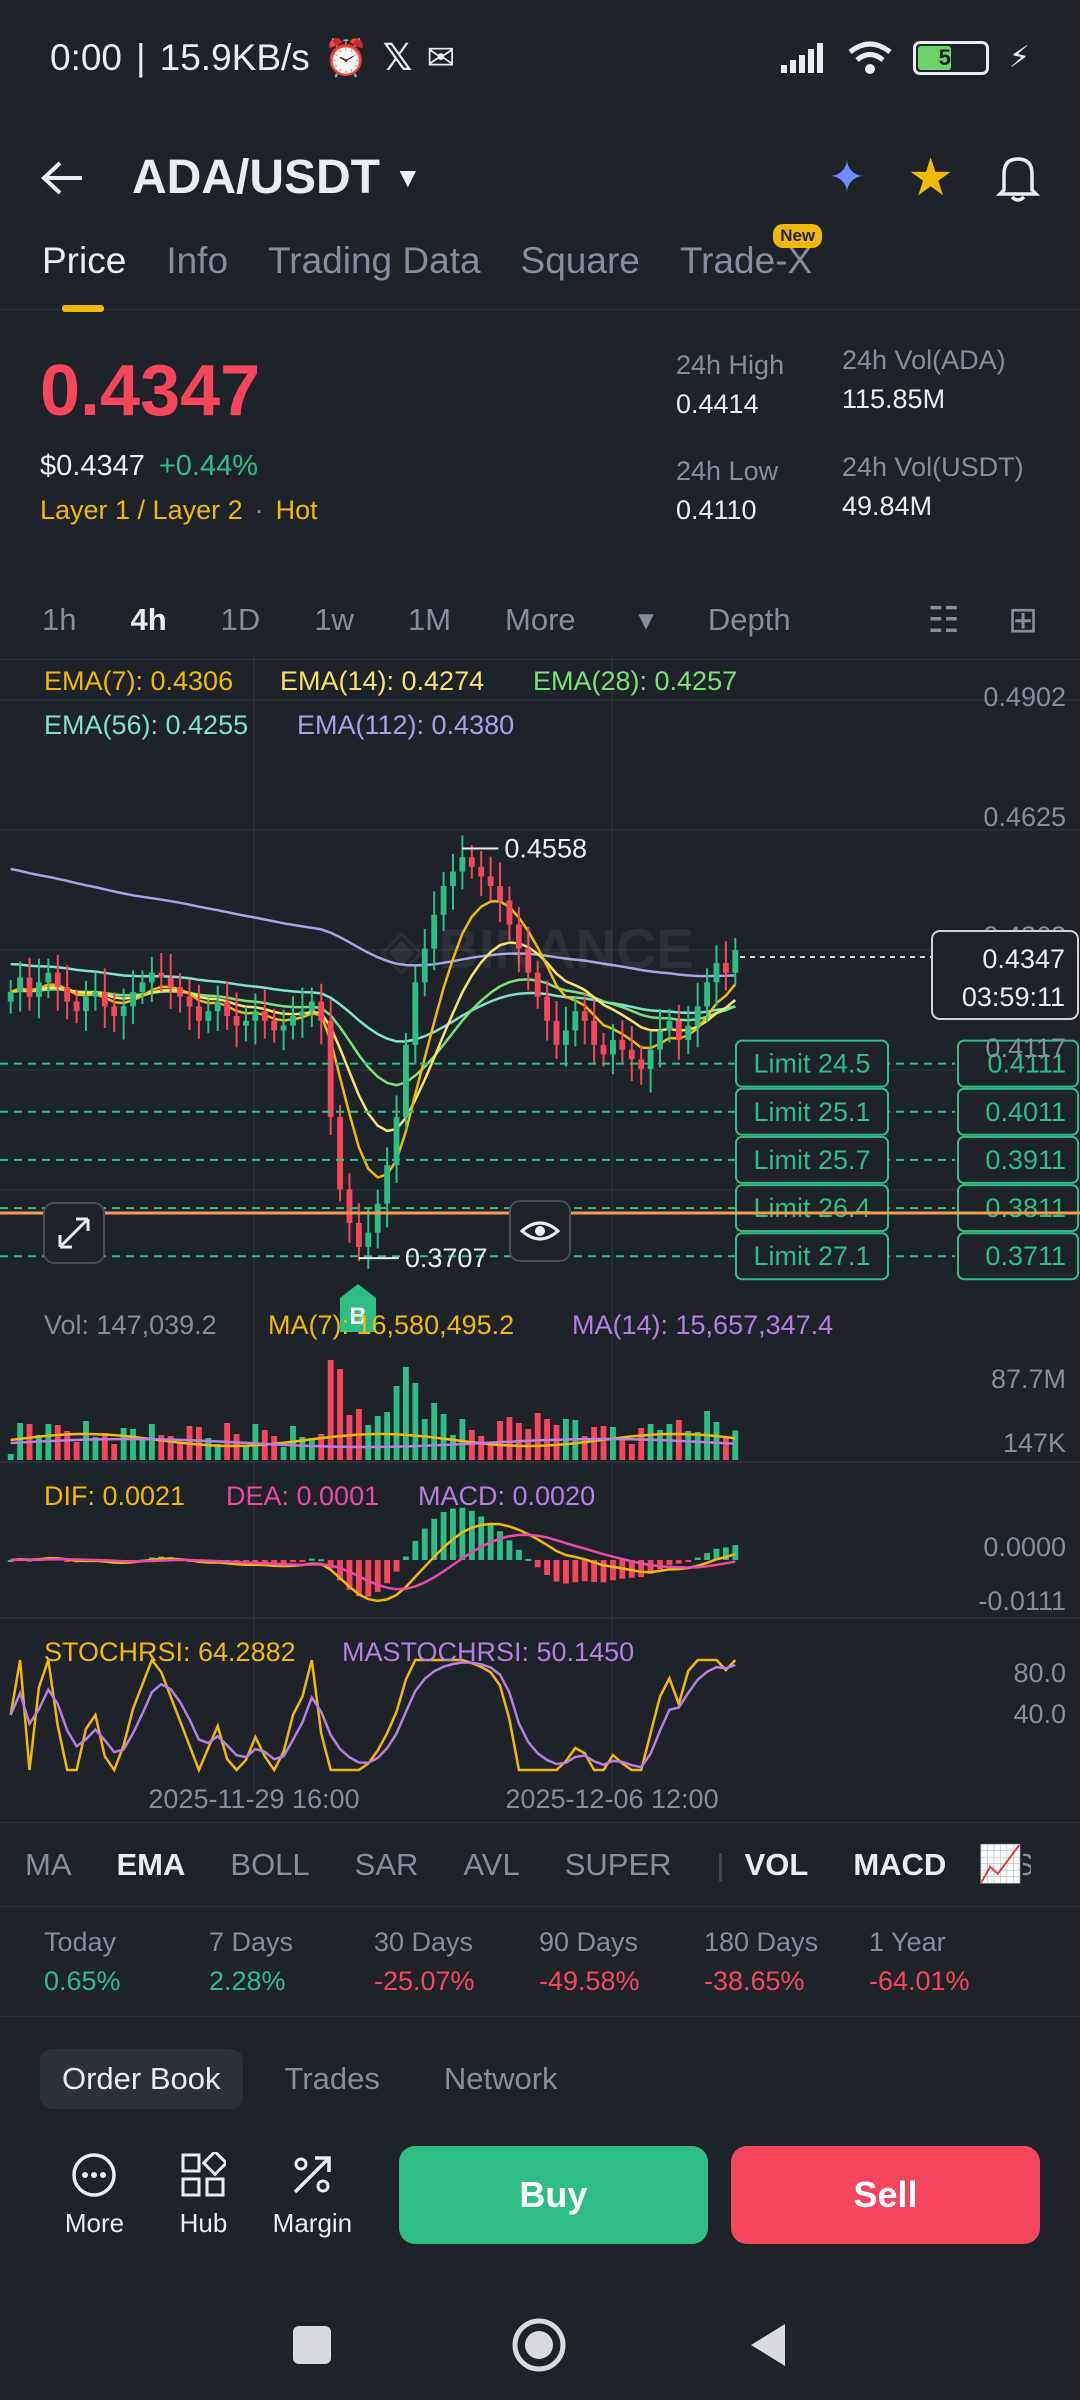 The height and width of the screenshot is (2400, 1080). I want to click on wifi-icon, so click(870, 57).